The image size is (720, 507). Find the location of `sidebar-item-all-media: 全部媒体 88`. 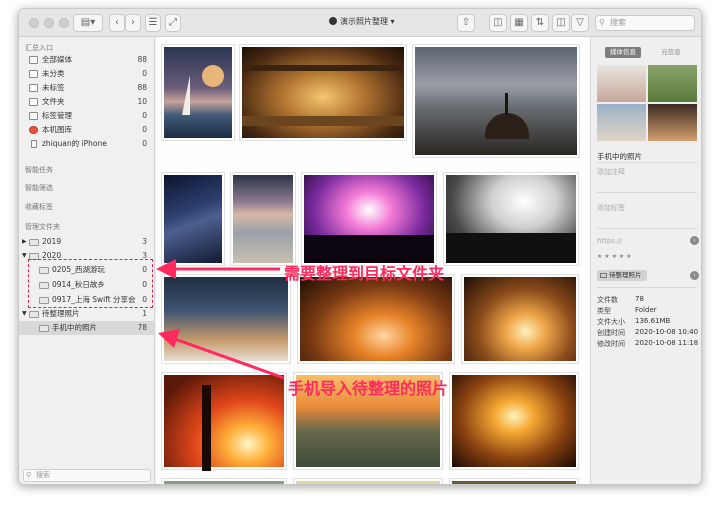

sidebar-item-all-media: 全部媒体 88 is located at coordinates (87, 60).